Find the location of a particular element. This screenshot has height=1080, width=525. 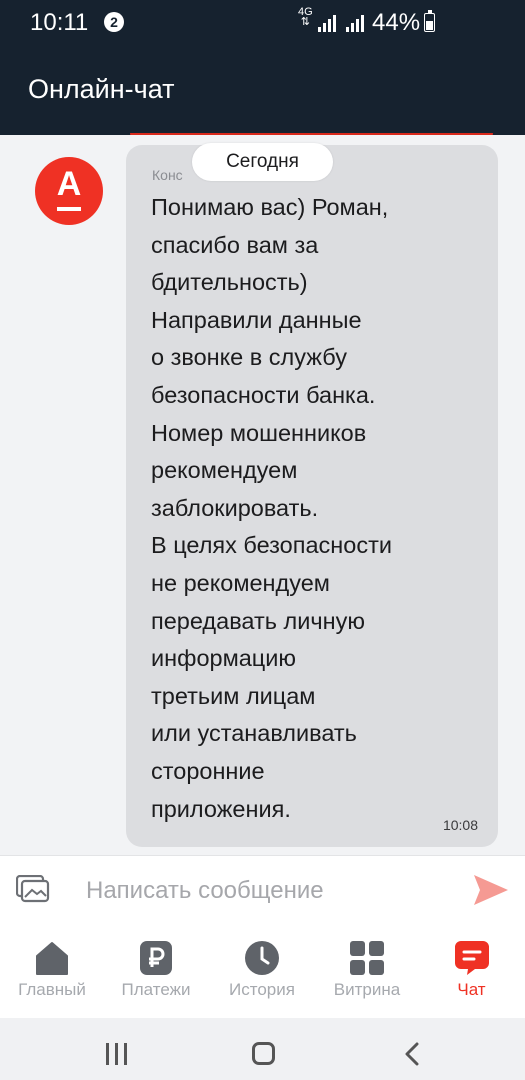

send-icon is located at coordinates (491, 890).